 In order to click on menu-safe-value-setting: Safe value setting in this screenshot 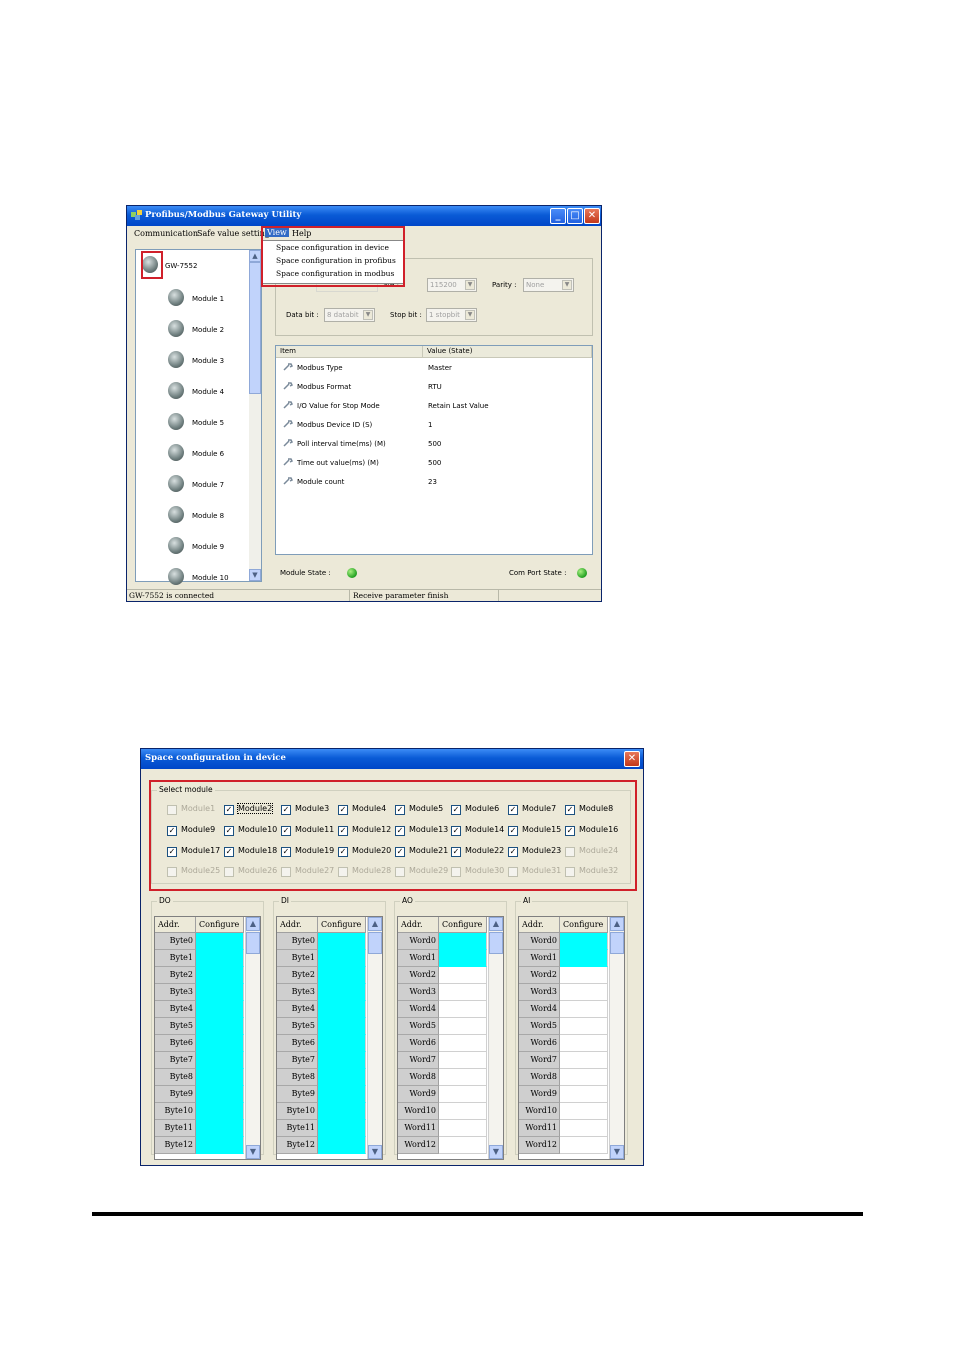, I will do `click(233, 233)`.